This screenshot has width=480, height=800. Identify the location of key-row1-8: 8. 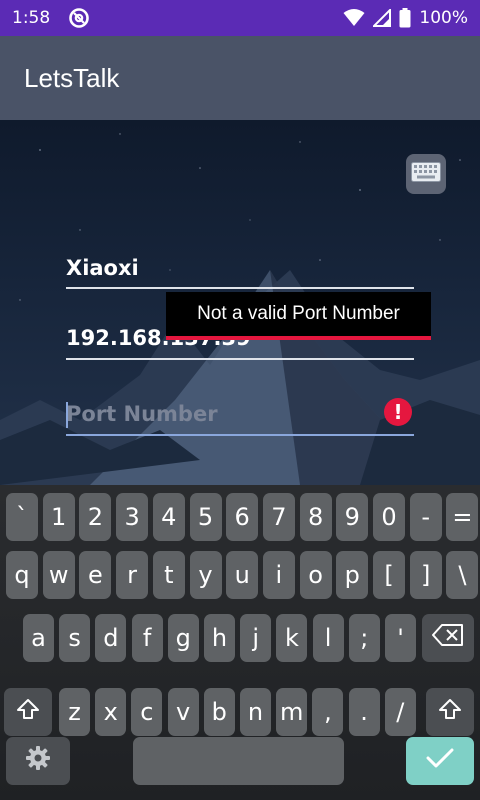
(315, 517).